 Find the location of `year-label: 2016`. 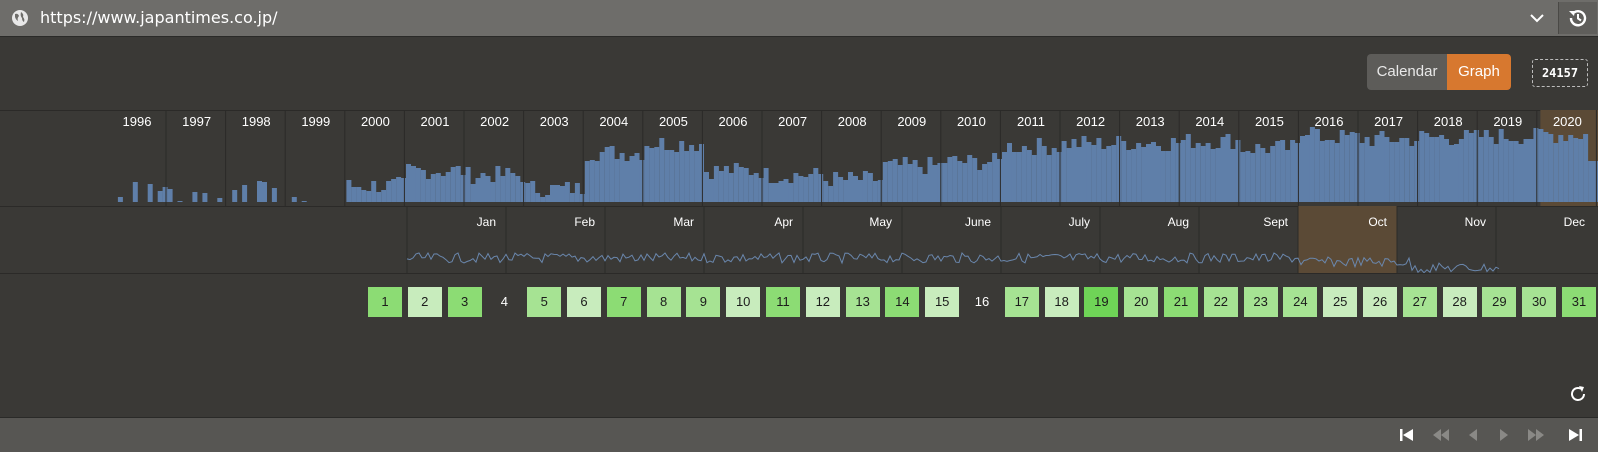

year-label: 2016 is located at coordinates (1329, 121).